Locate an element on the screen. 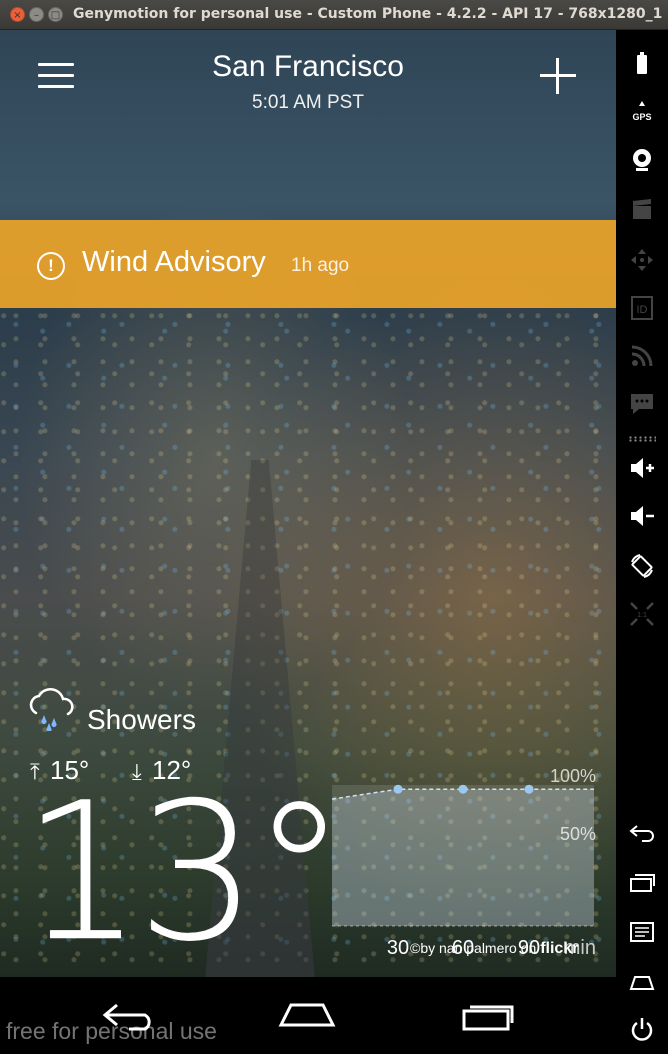 The width and height of the screenshot is (668, 1054). back-icon is located at coordinates (642, 832).